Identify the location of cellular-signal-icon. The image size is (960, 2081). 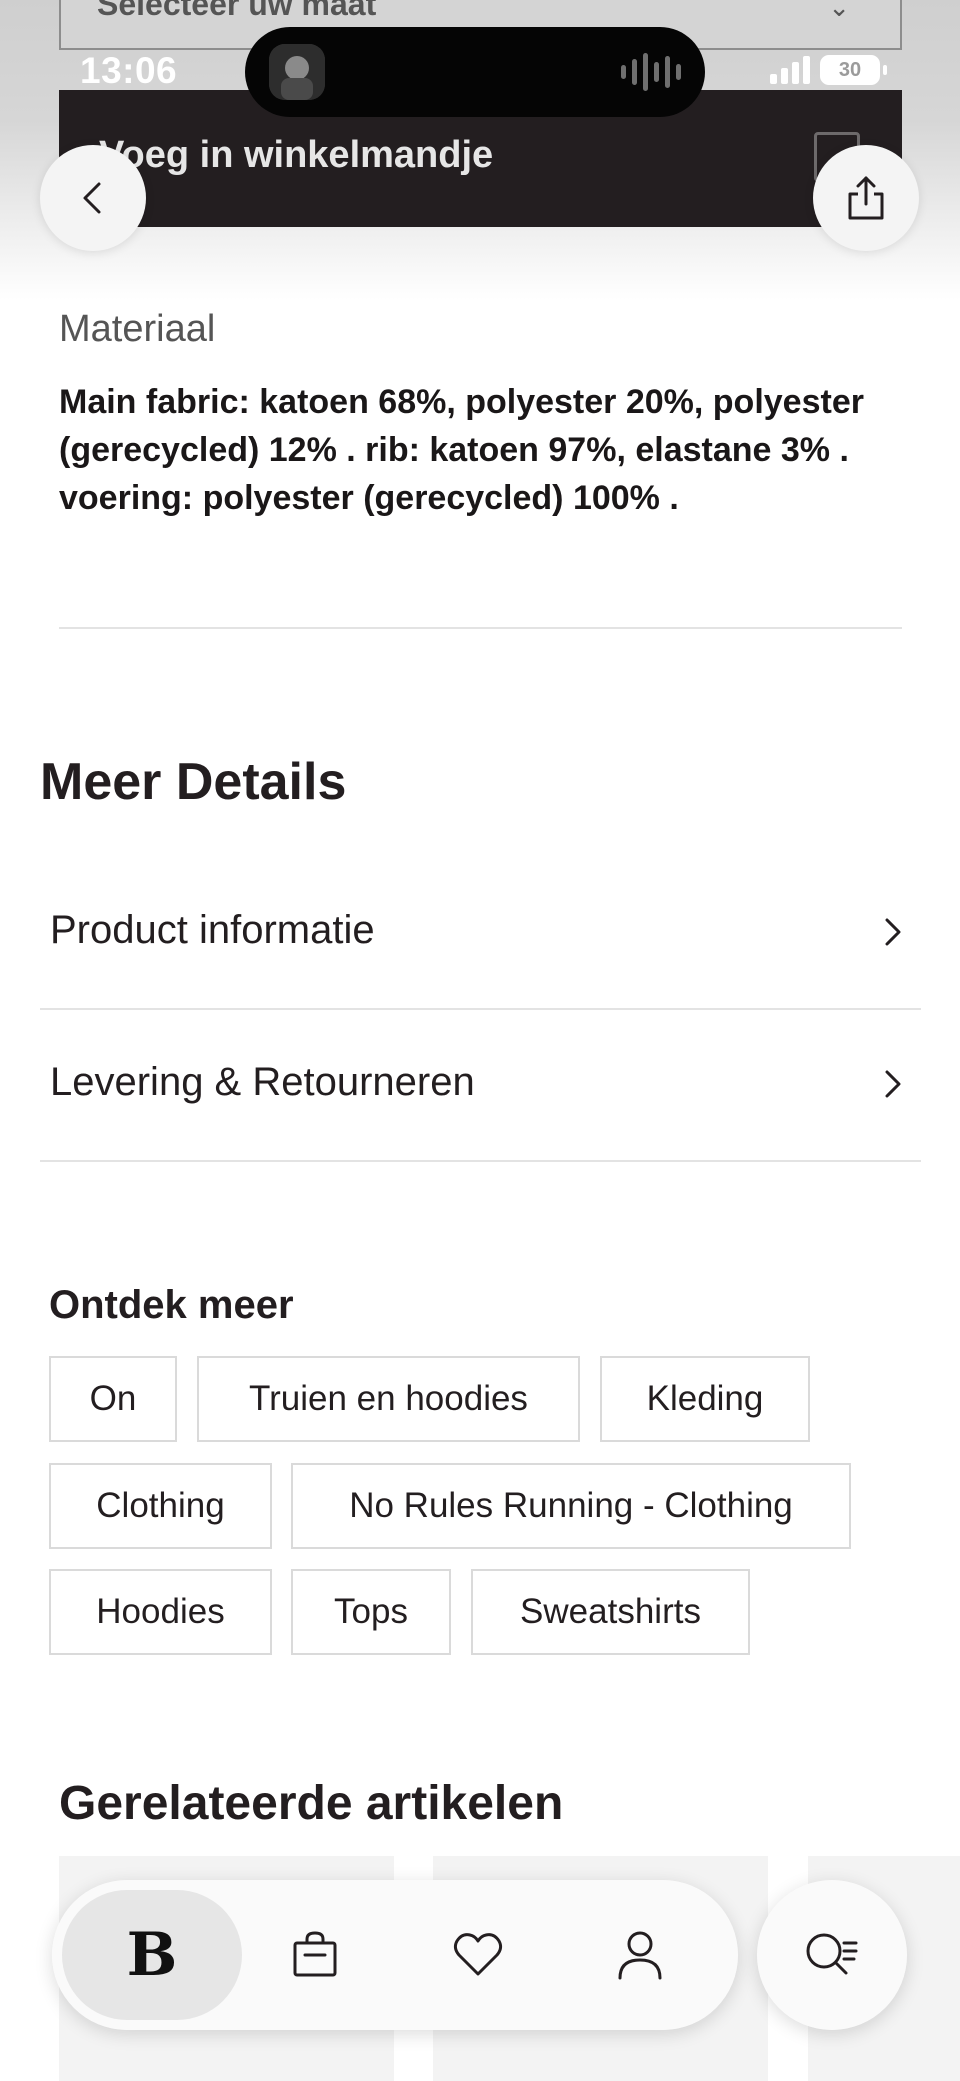
(790, 70).